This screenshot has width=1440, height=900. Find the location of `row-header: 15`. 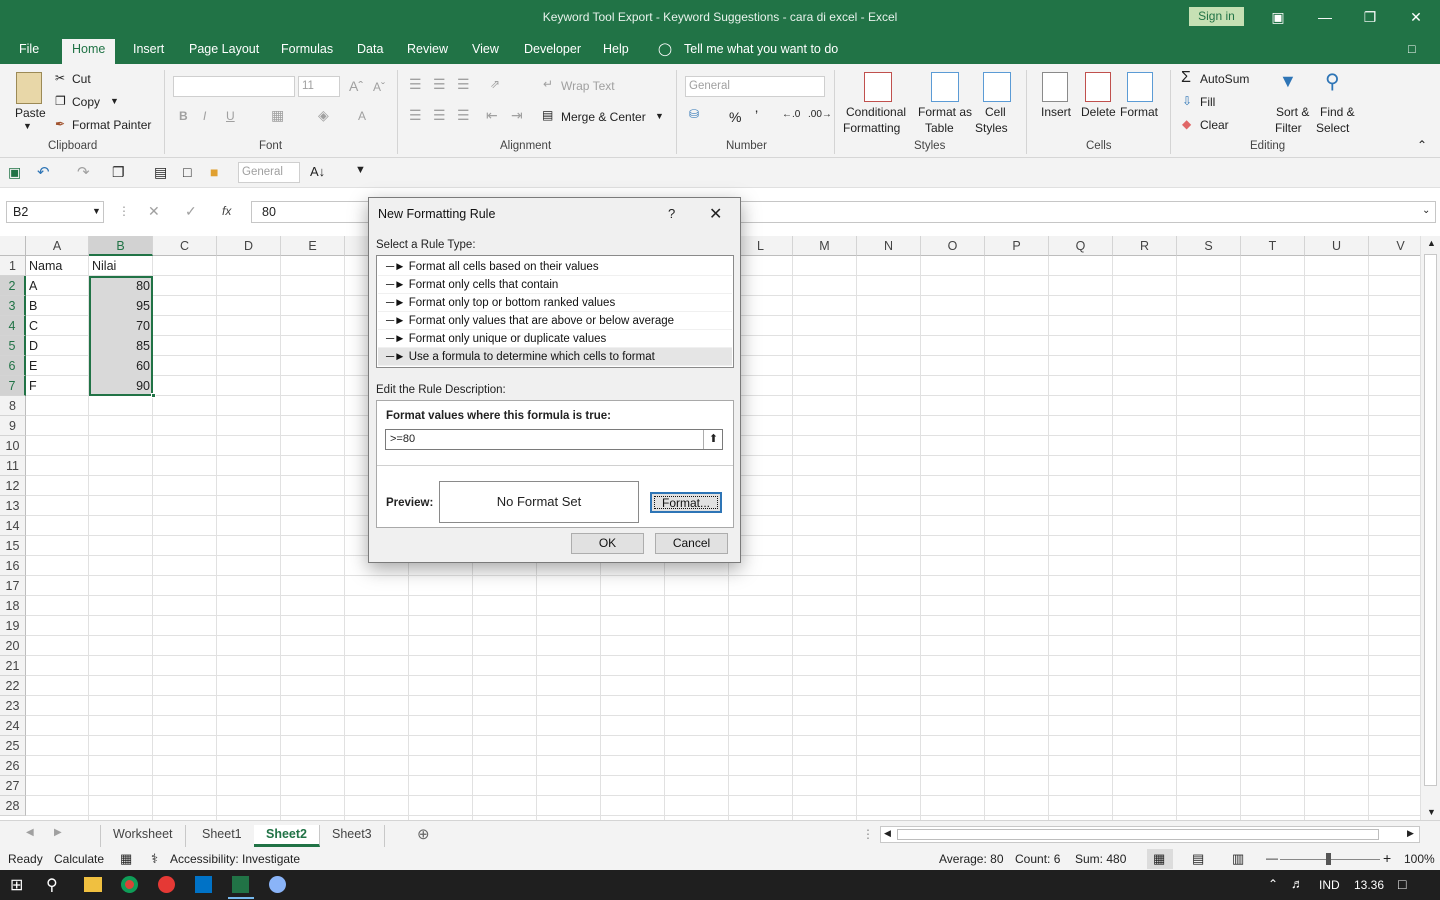

row-header: 15 is located at coordinates (13, 546).